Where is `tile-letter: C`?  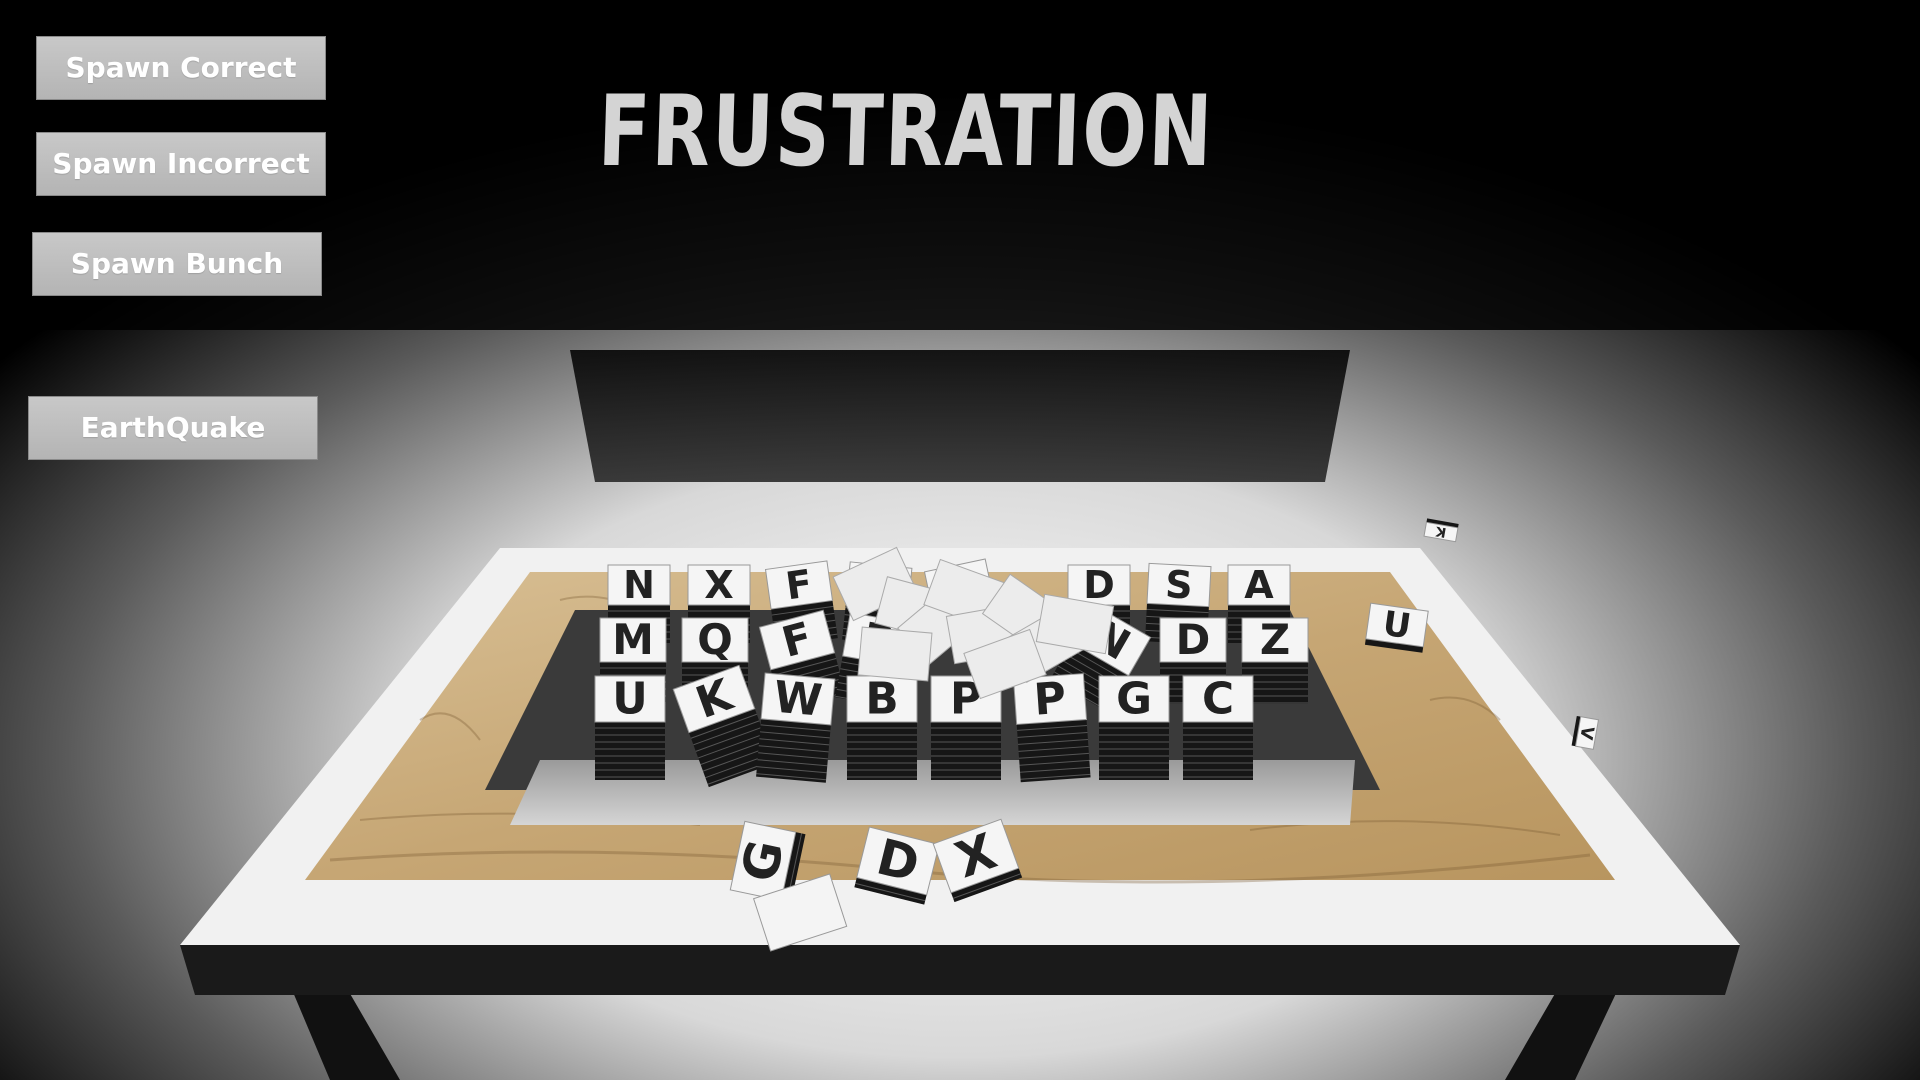
tile-letter: C is located at coordinates (1218, 699).